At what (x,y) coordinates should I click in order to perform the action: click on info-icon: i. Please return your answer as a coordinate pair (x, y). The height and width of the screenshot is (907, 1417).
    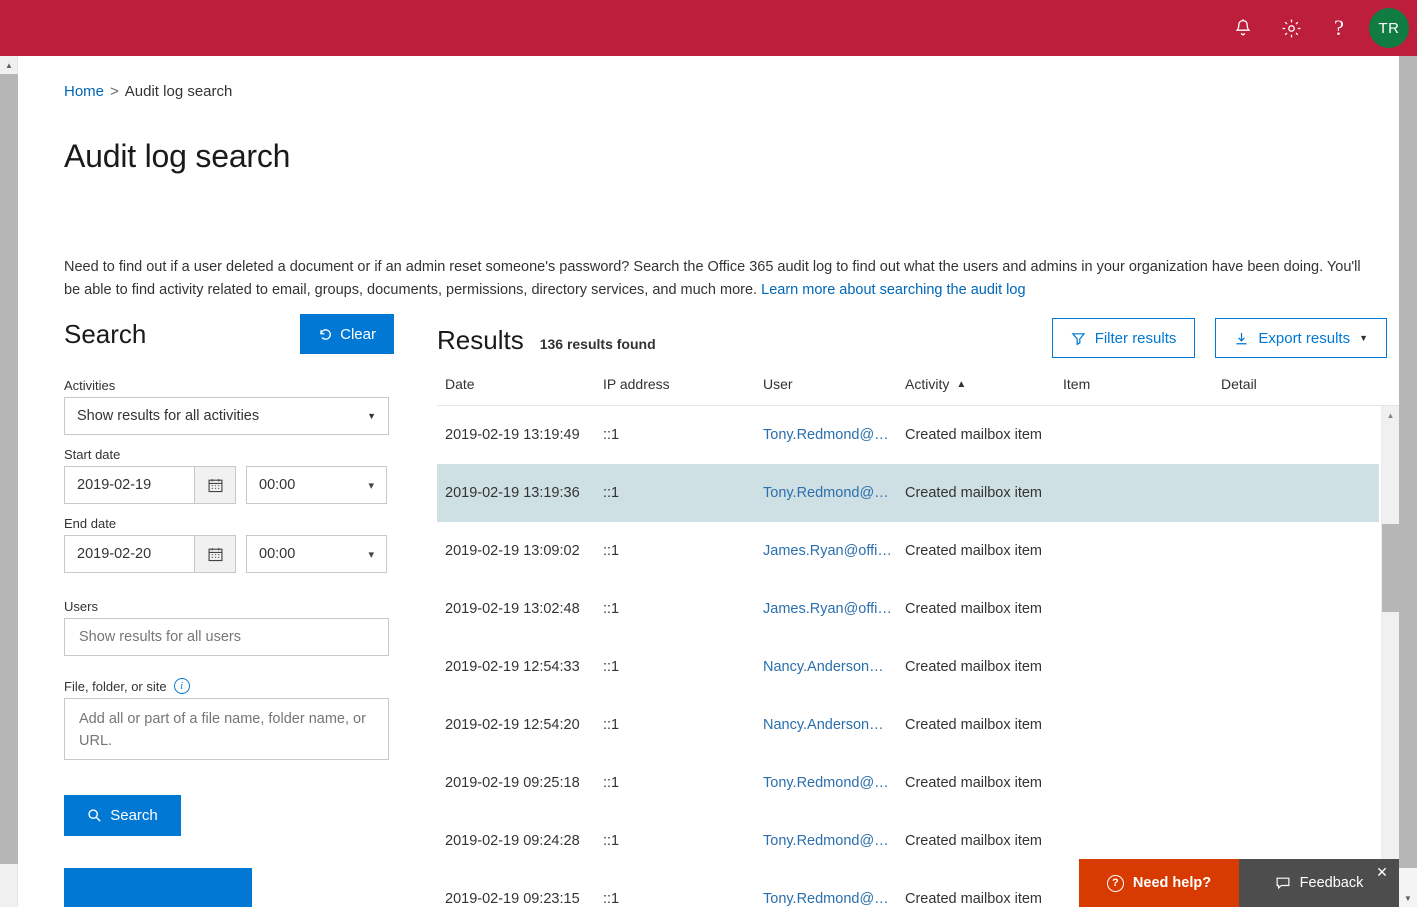
    Looking at the image, I should click on (181, 686).